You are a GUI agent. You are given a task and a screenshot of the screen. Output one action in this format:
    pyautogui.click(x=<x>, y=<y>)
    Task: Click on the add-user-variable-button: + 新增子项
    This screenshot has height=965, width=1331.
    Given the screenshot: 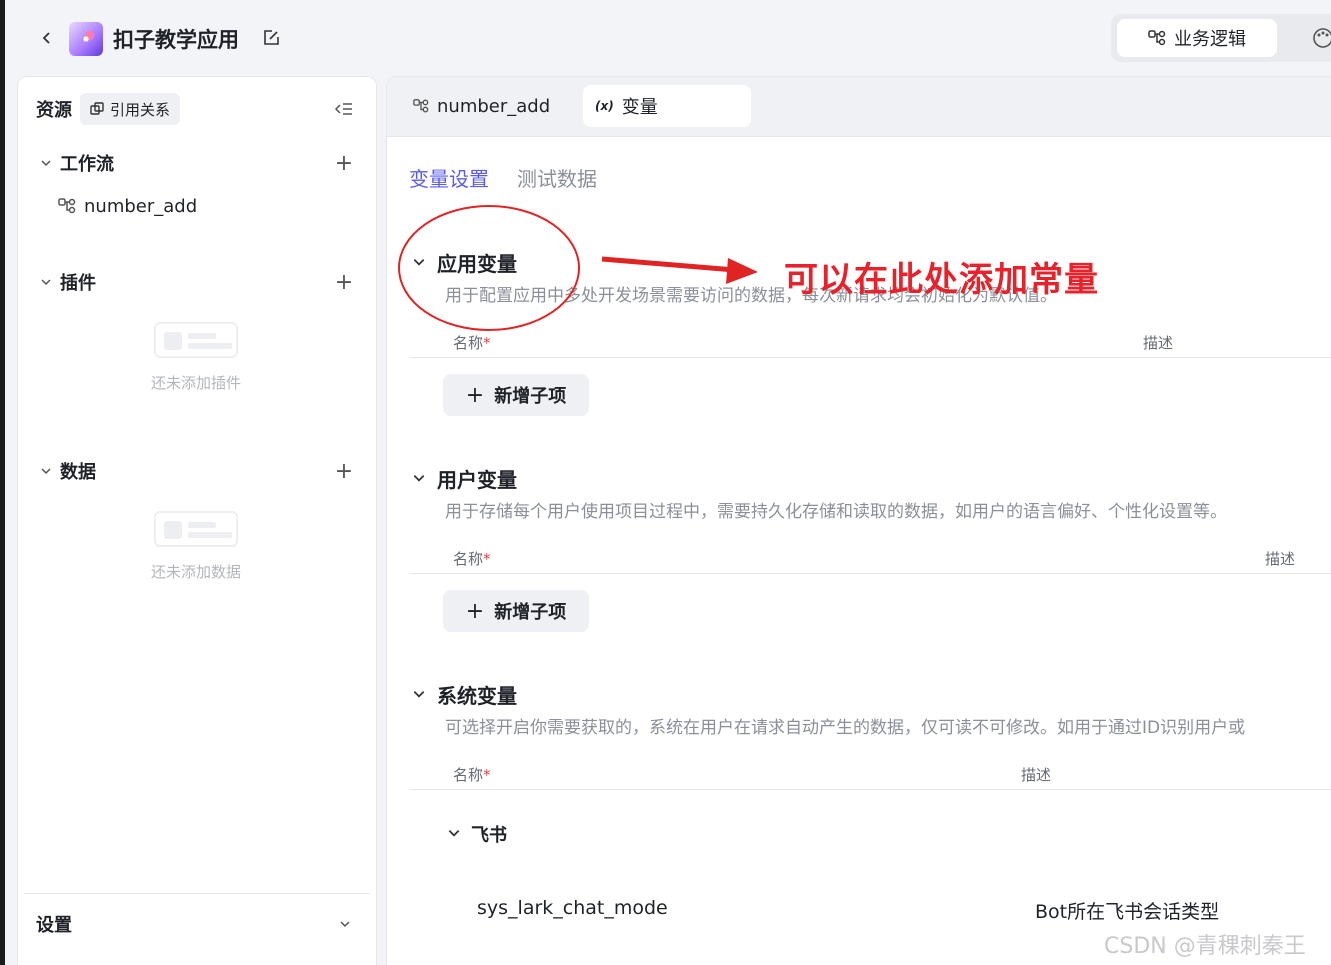 What is the action you would take?
    pyautogui.click(x=516, y=611)
    